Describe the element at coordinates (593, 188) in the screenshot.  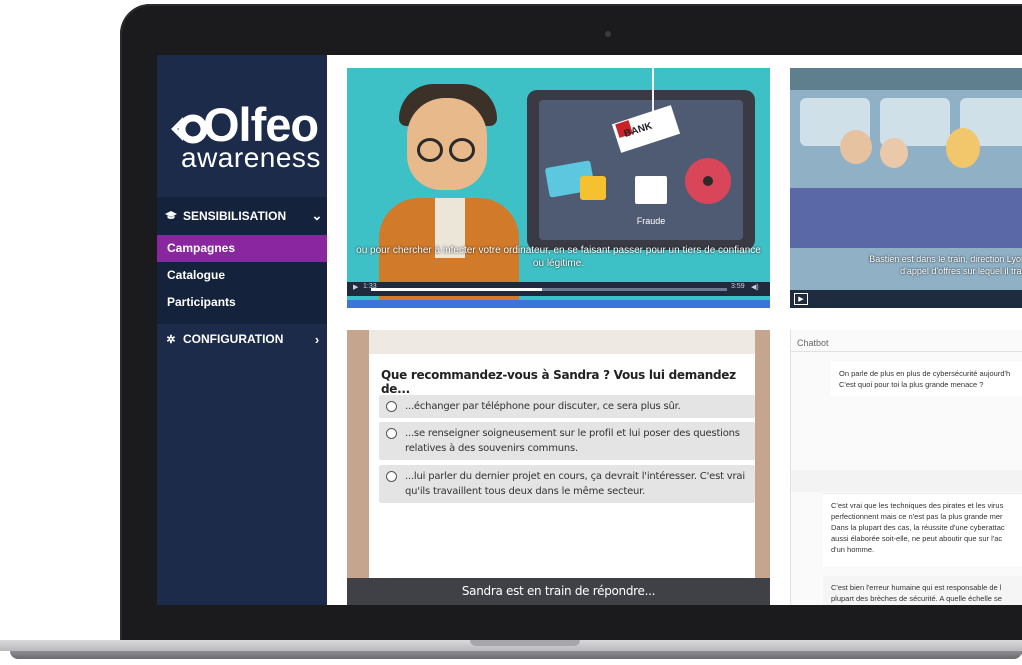
I see `lock-icon` at that location.